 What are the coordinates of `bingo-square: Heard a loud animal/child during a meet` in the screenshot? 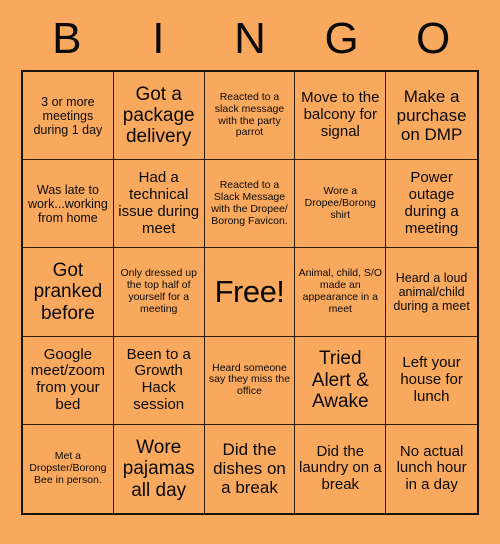 It's located at (431, 292).